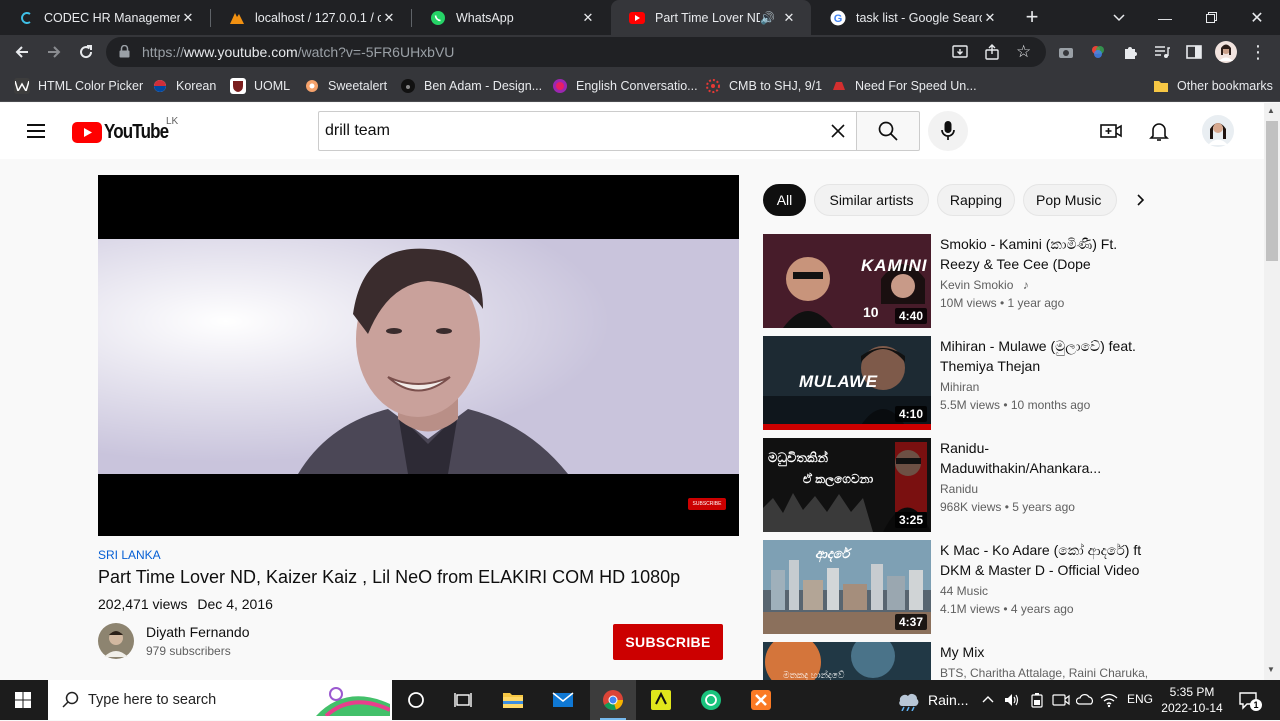 The width and height of the screenshot is (1280, 721). Describe the element at coordinates (22, 52) in the screenshot. I see `back-icon` at that location.